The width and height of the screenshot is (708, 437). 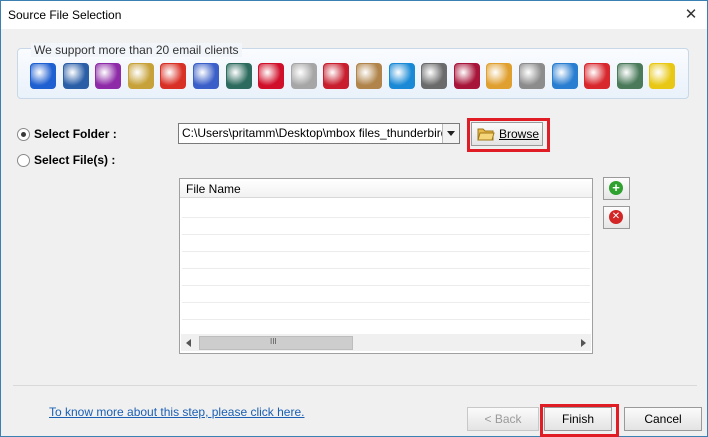 I want to click on mail-icon, so click(x=43, y=76).